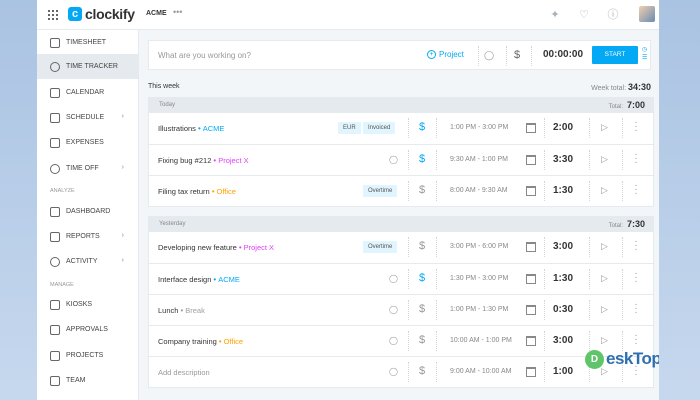 This screenshot has width=700, height=400. I want to click on rocket-icon: ✦, so click(555, 15).